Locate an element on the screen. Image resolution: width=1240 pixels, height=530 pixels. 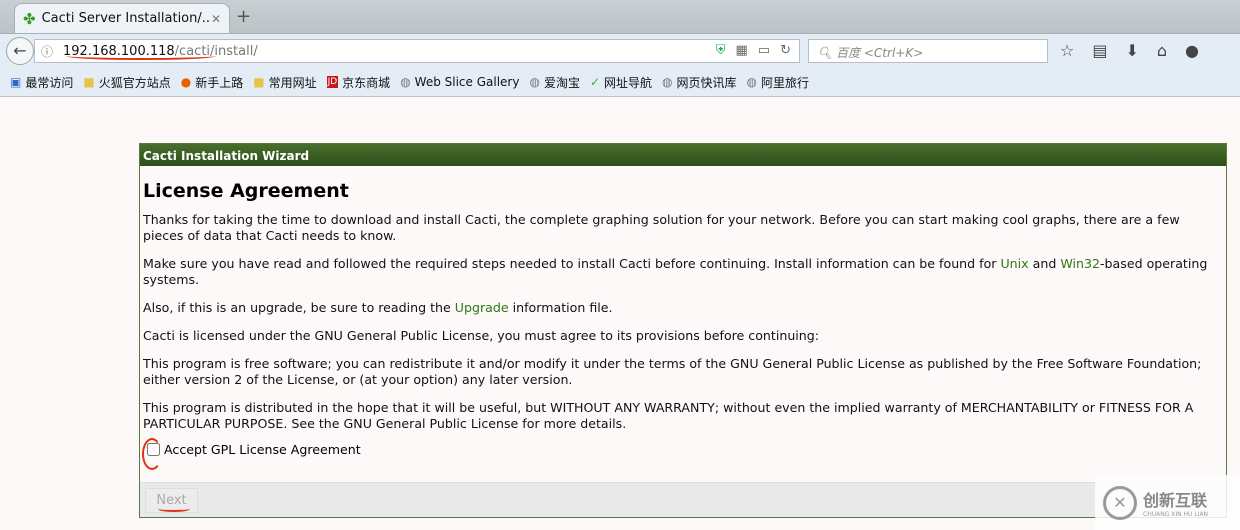
bookmark: ◍ 网页快讯库 is located at coordinates (699, 82).